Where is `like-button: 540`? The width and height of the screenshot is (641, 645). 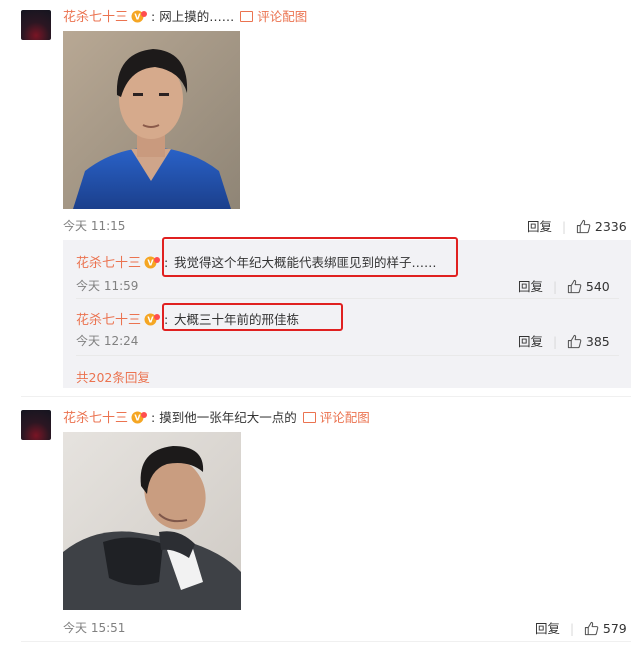 like-button: 540 is located at coordinates (588, 286).